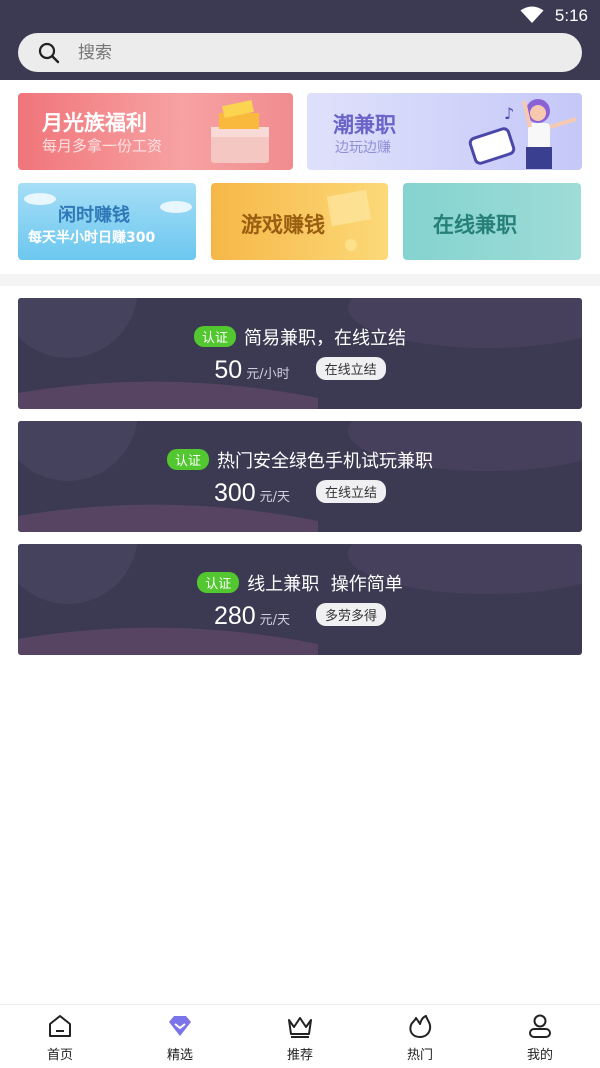  I want to click on banner-trendy-parttime: ♪ 潮兼职 边玩边赚, so click(444, 131).